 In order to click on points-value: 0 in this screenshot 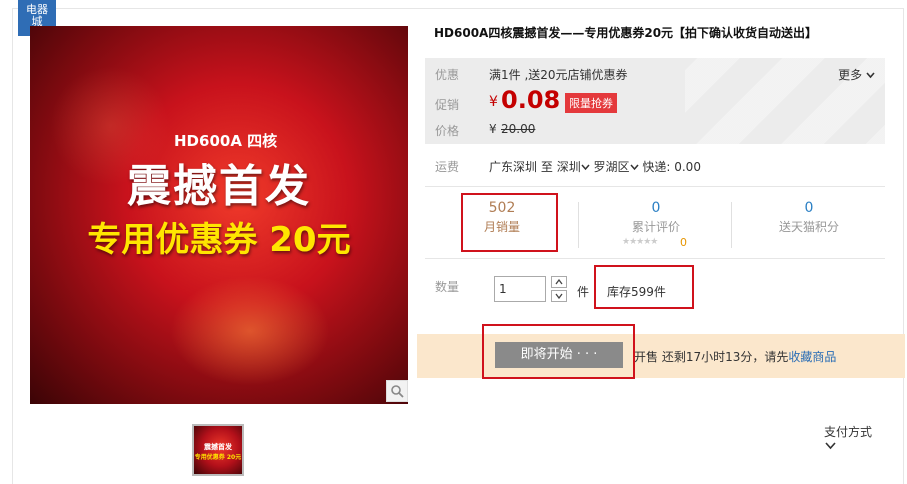, I will do `click(809, 208)`.